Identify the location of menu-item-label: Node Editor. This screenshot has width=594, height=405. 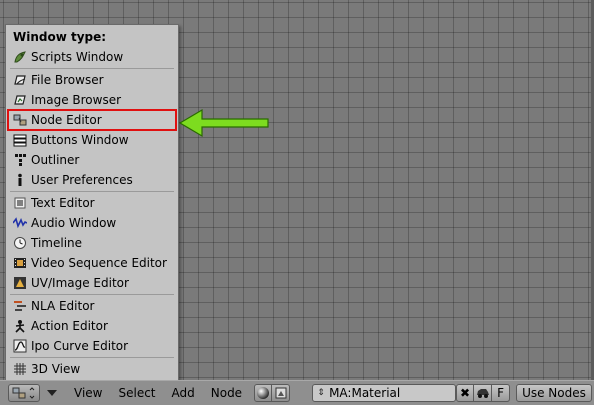
(66, 120).